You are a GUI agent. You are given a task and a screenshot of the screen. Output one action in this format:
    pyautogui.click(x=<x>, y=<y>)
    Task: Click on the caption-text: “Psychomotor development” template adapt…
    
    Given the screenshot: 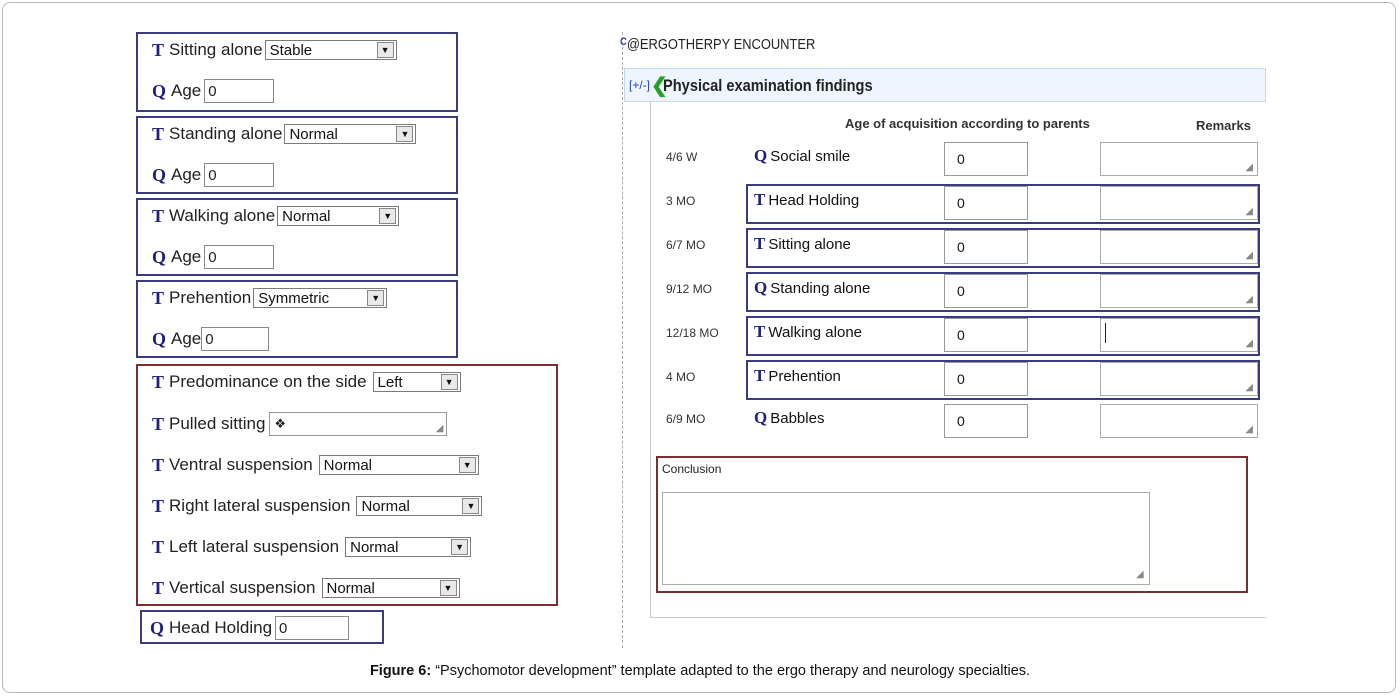 What is the action you would take?
    pyautogui.click(x=731, y=671)
    